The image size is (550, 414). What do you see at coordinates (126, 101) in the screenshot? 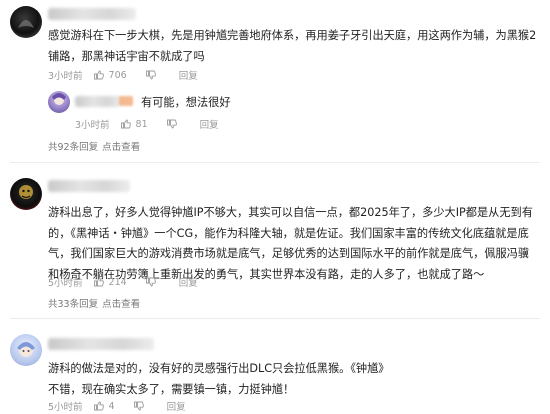
I see `user-badge` at bounding box center [126, 101].